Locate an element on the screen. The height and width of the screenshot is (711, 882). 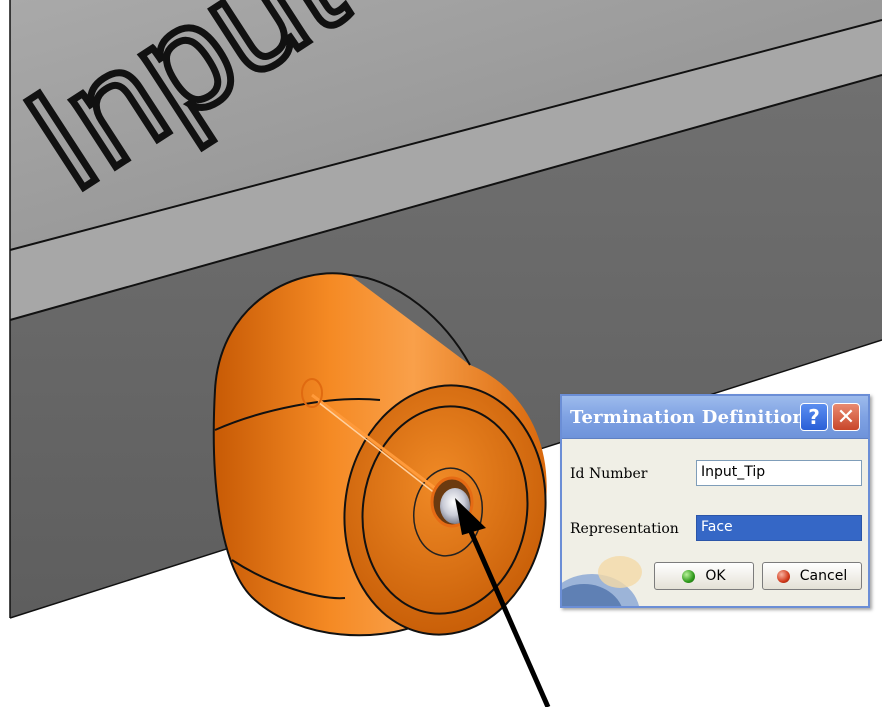
ok-button: OK is located at coordinates (704, 576).